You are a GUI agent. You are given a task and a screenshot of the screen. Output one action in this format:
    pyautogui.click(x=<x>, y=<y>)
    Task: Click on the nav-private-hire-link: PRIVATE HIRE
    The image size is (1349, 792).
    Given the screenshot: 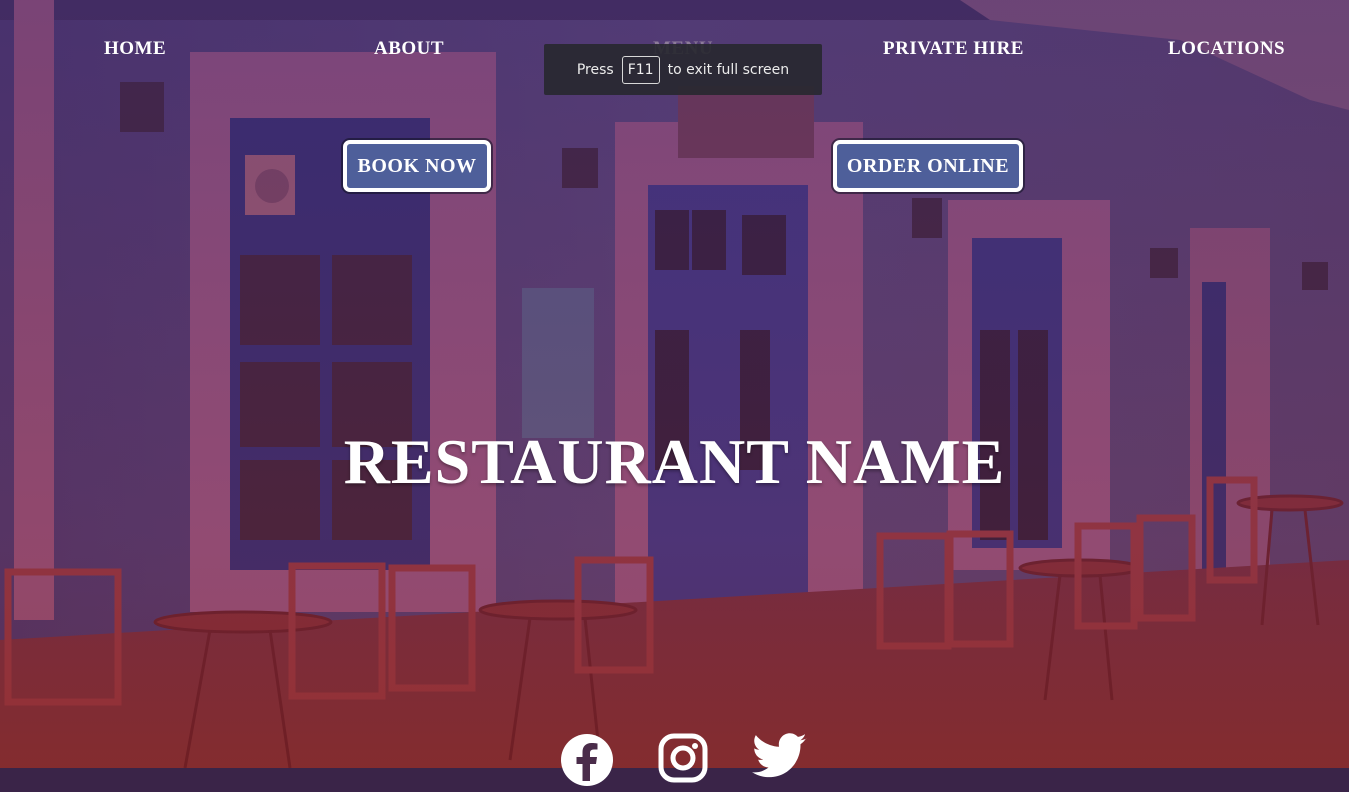 What is the action you would take?
    pyautogui.click(x=953, y=49)
    